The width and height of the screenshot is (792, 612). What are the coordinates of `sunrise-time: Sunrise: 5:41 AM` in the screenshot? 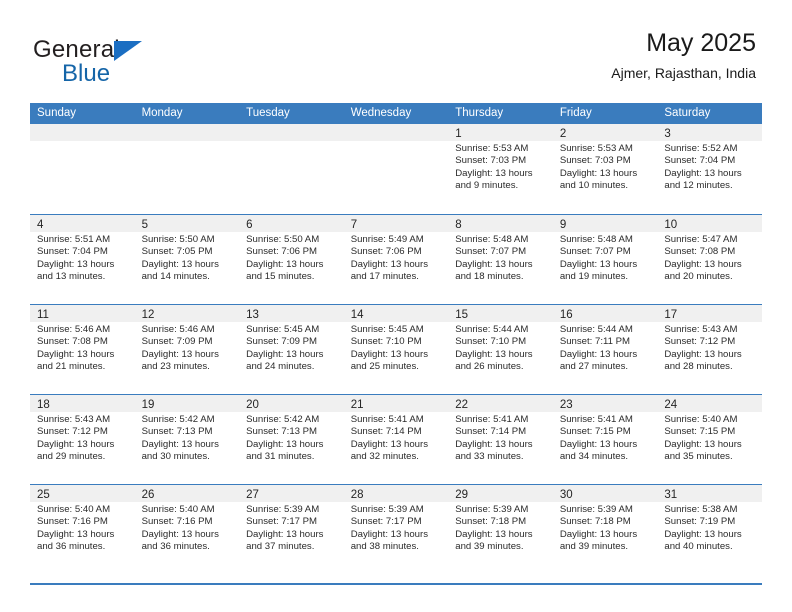 It's located at (596, 419).